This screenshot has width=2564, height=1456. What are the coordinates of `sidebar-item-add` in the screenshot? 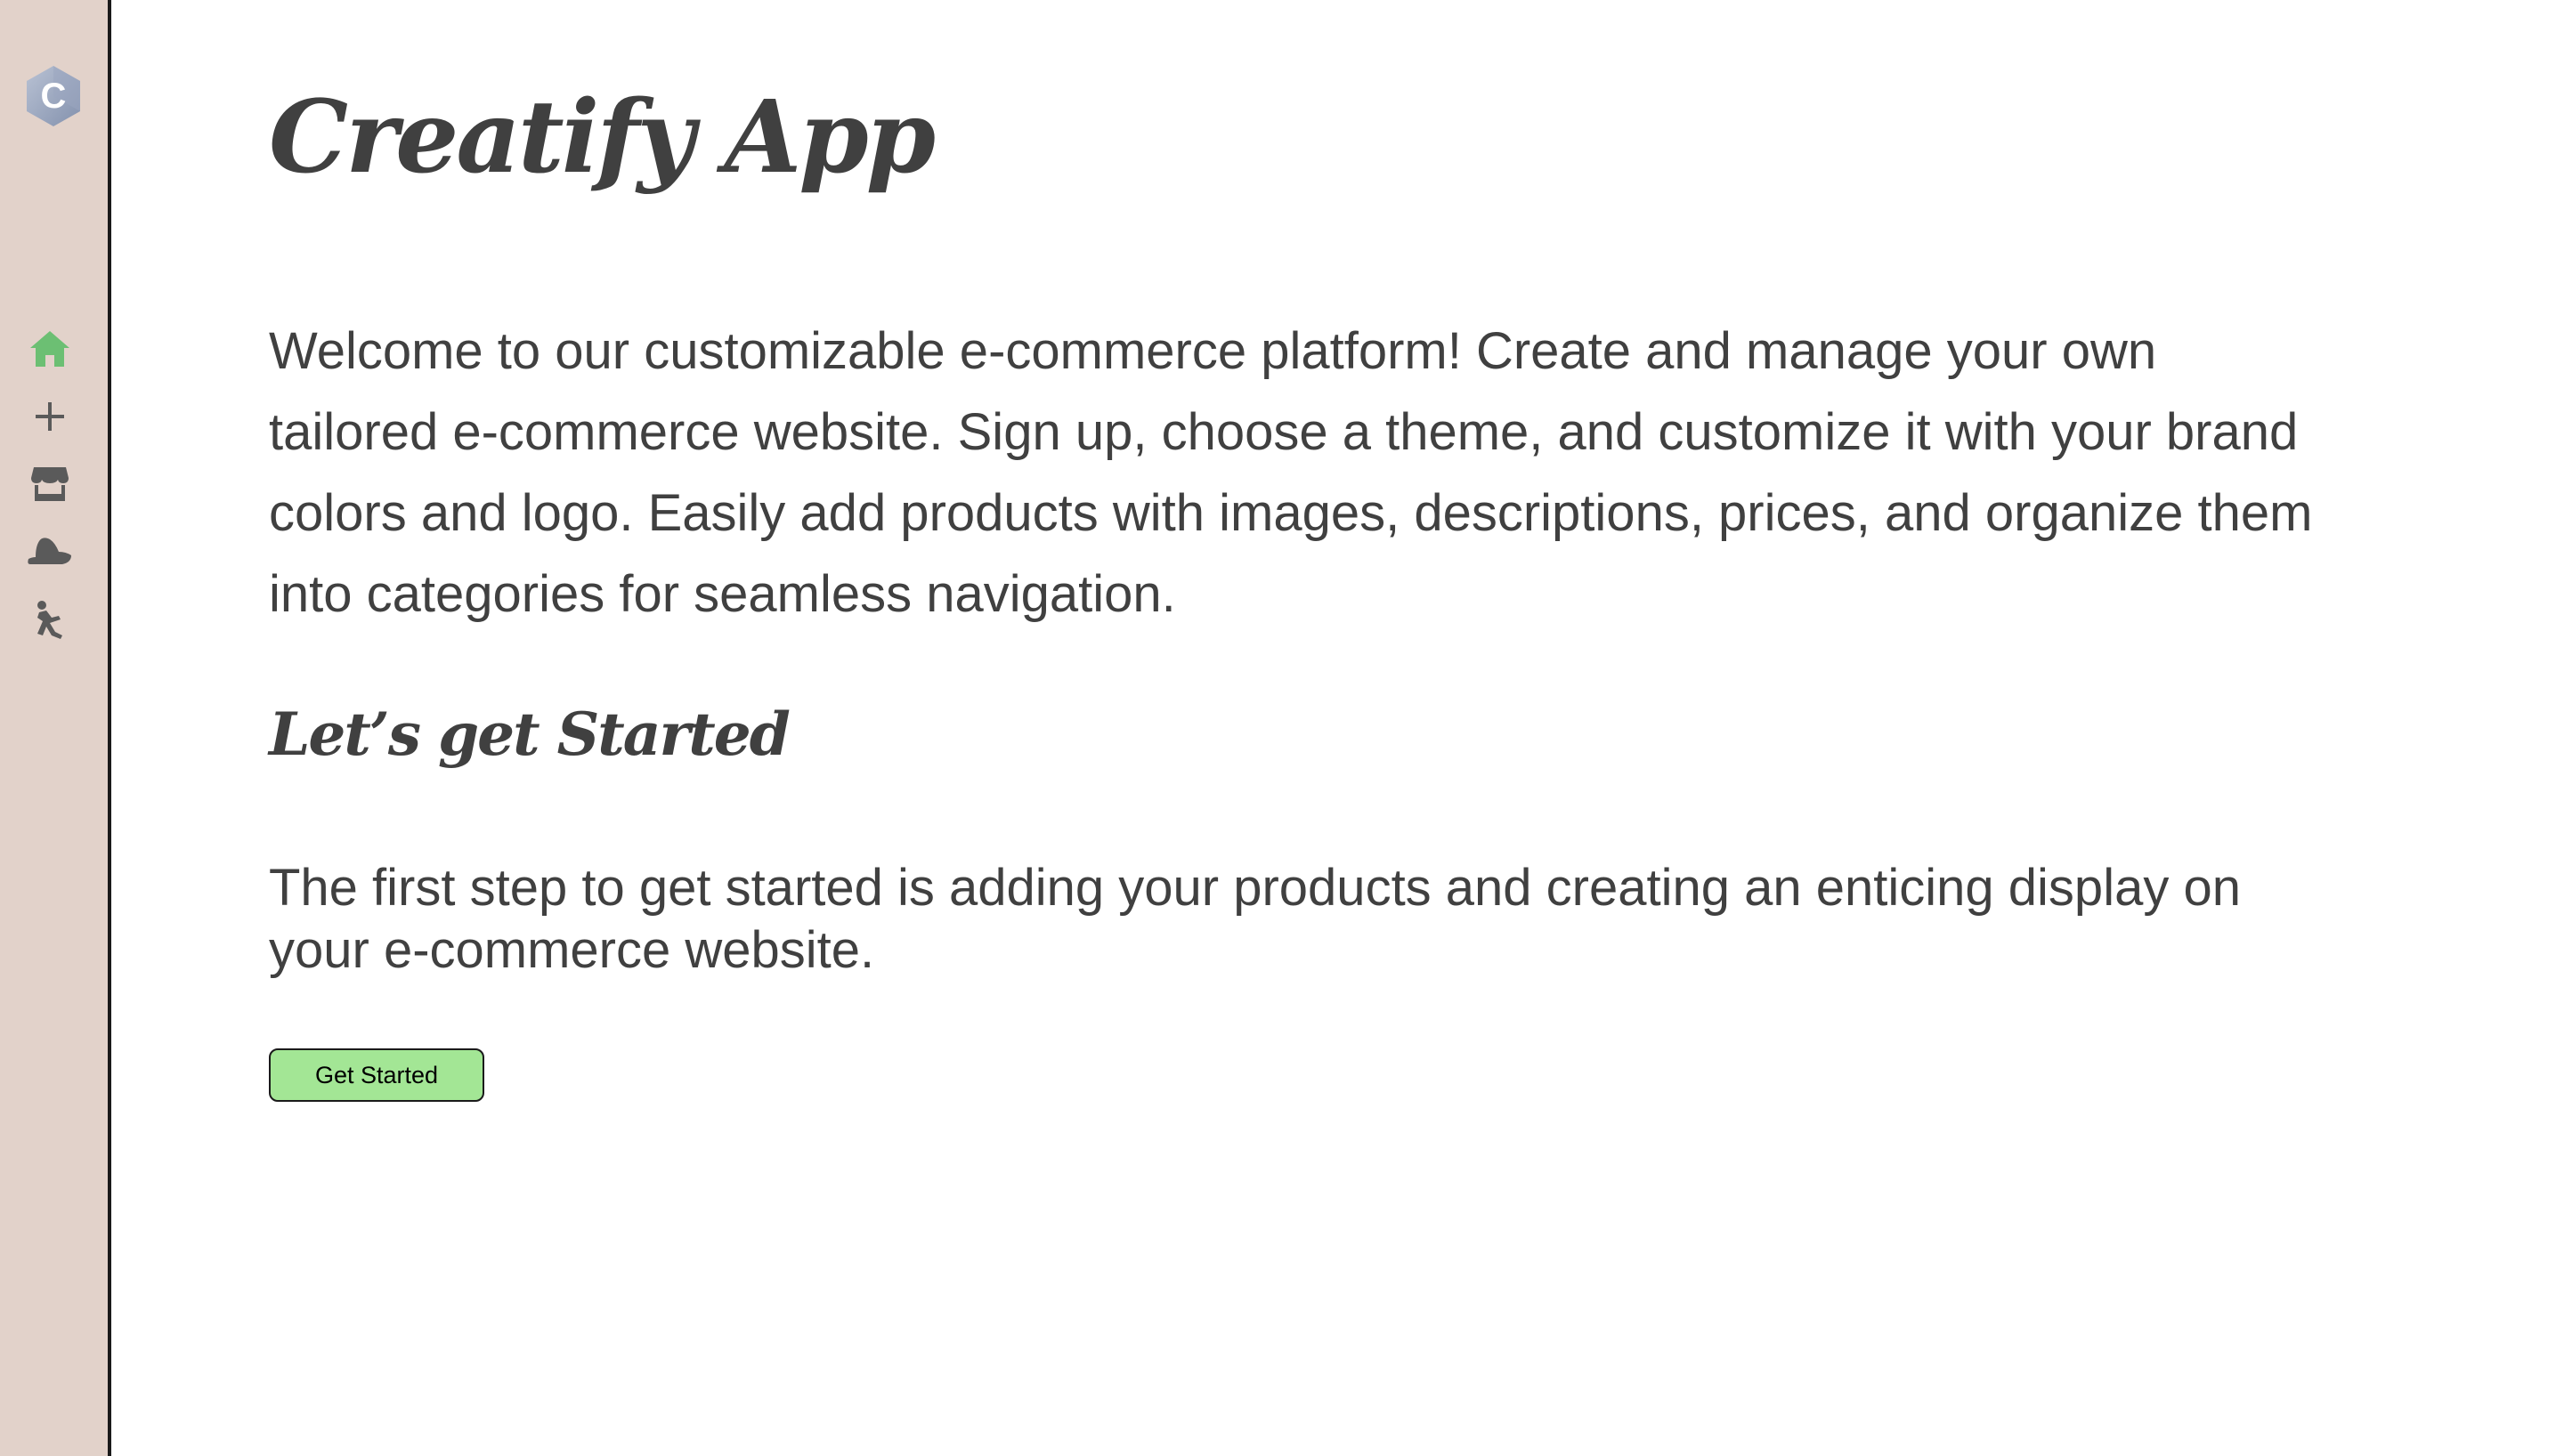 It's located at (50, 416).